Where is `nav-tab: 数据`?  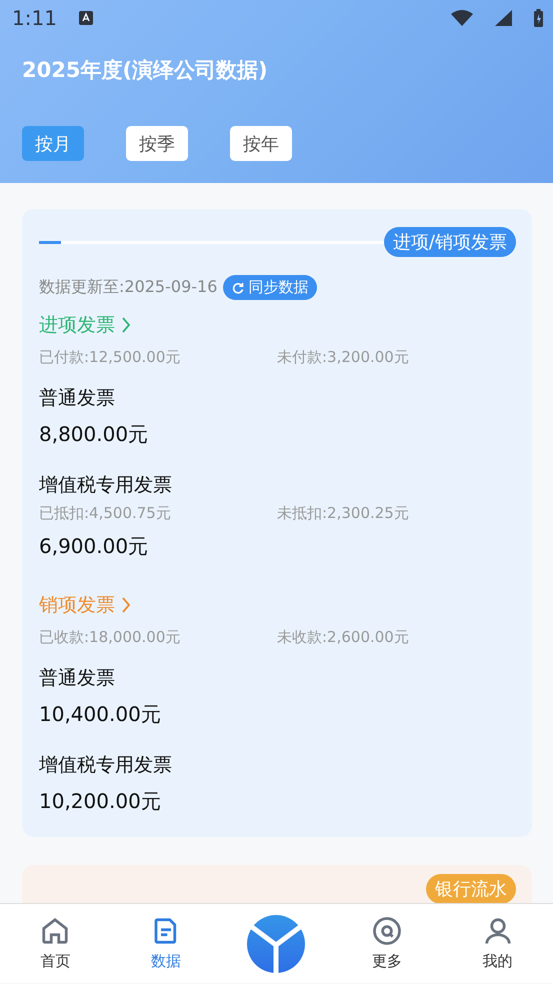 nav-tab: 数据 is located at coordinates (166, 943).